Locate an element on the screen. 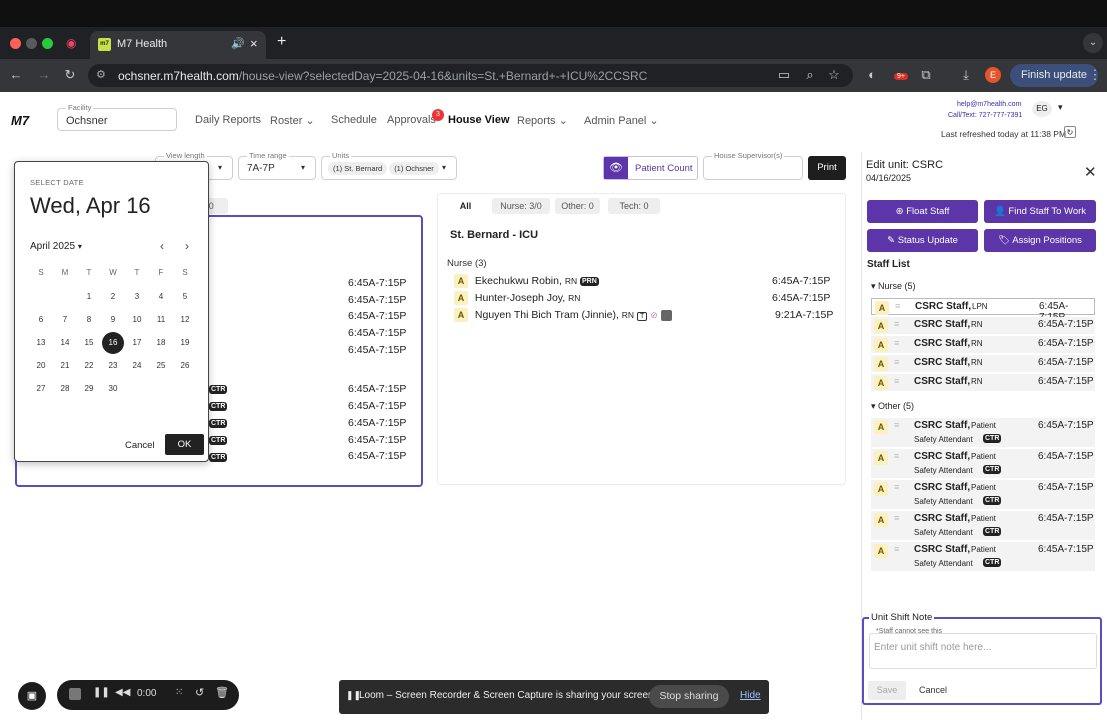 The width and height of the screenshot is (1107, 720). tab-search-icon: ⌄ is located at coordinates (1093, 43).